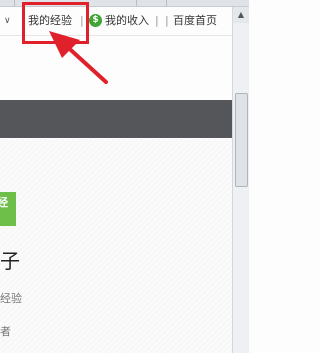 The height and width of the screenshot is (353, 320). I want to click on pointer-arrow, so click(78, 57).